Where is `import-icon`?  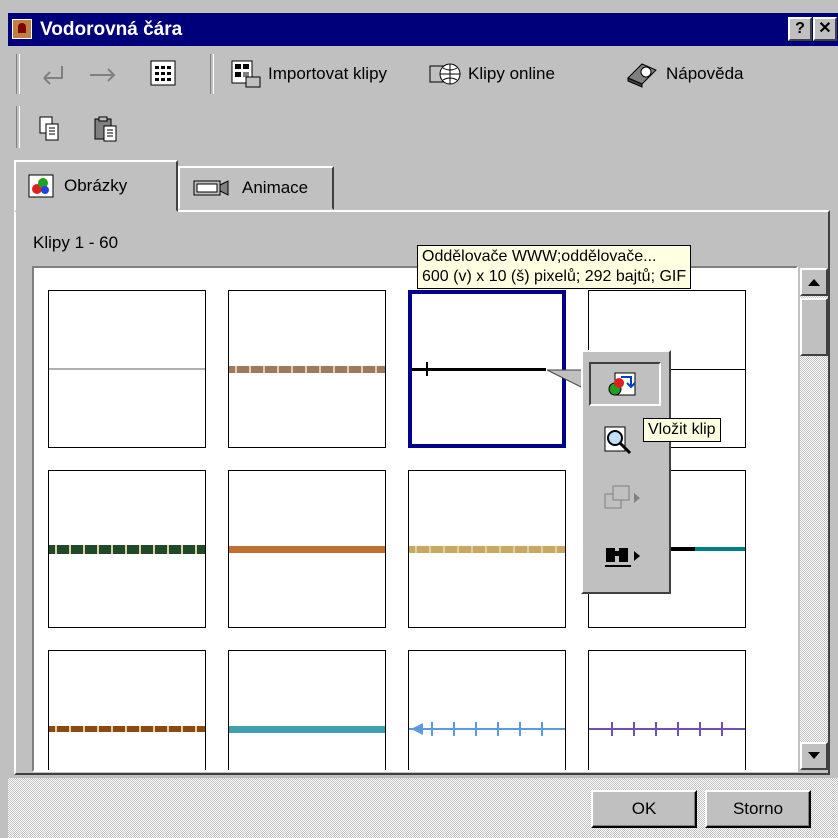
import-icon is located at coordinates (246, 74).